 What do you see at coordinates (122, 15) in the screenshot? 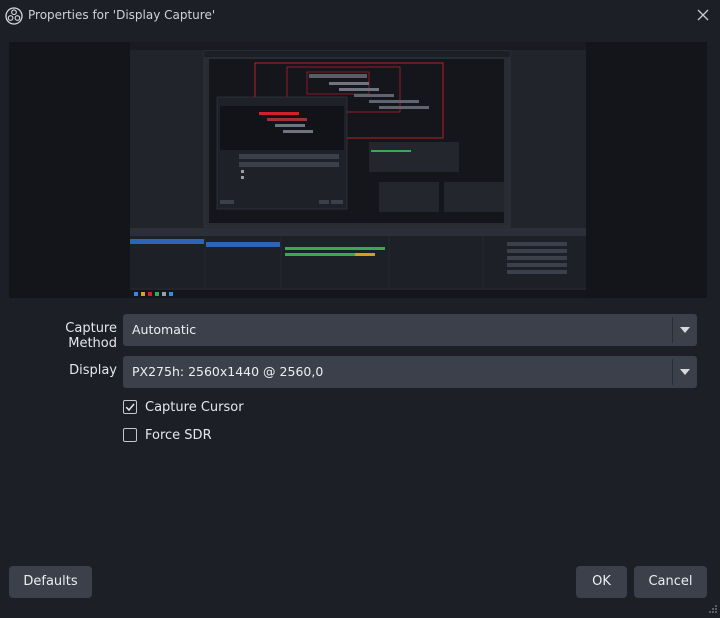
I see `window-title: Properties for 'Display Capture'` at bounding box center [122, 15].